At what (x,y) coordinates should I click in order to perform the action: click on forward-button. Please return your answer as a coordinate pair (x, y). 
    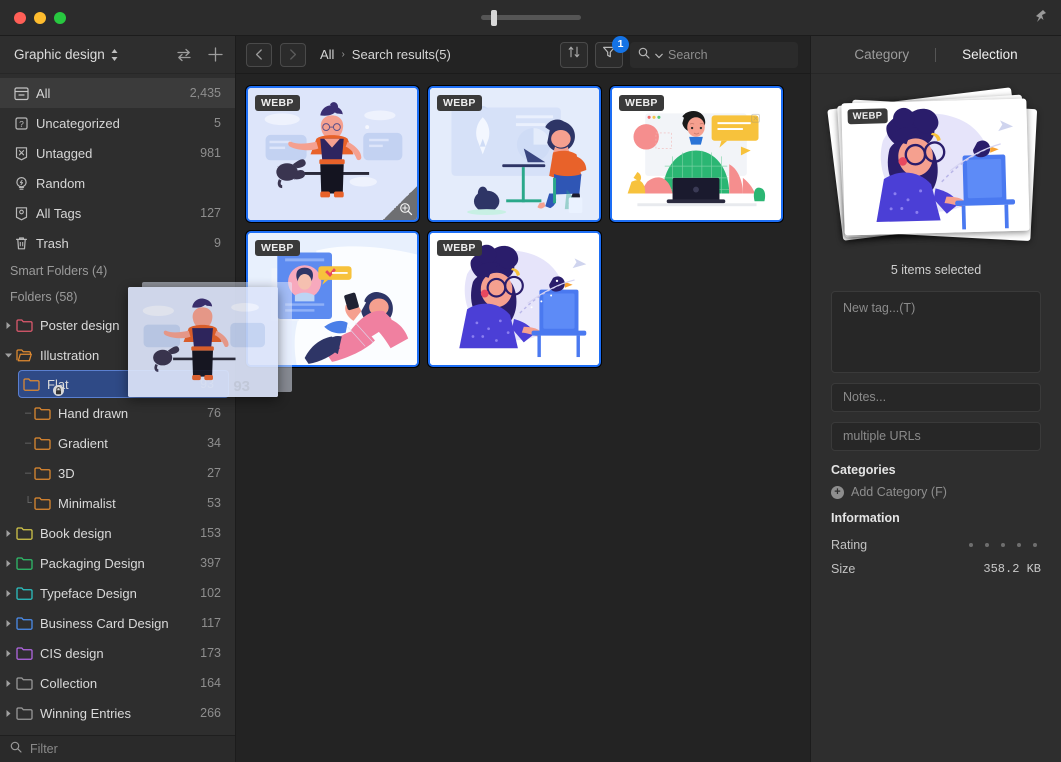
    Looking at the image, I should click on (293, 54).